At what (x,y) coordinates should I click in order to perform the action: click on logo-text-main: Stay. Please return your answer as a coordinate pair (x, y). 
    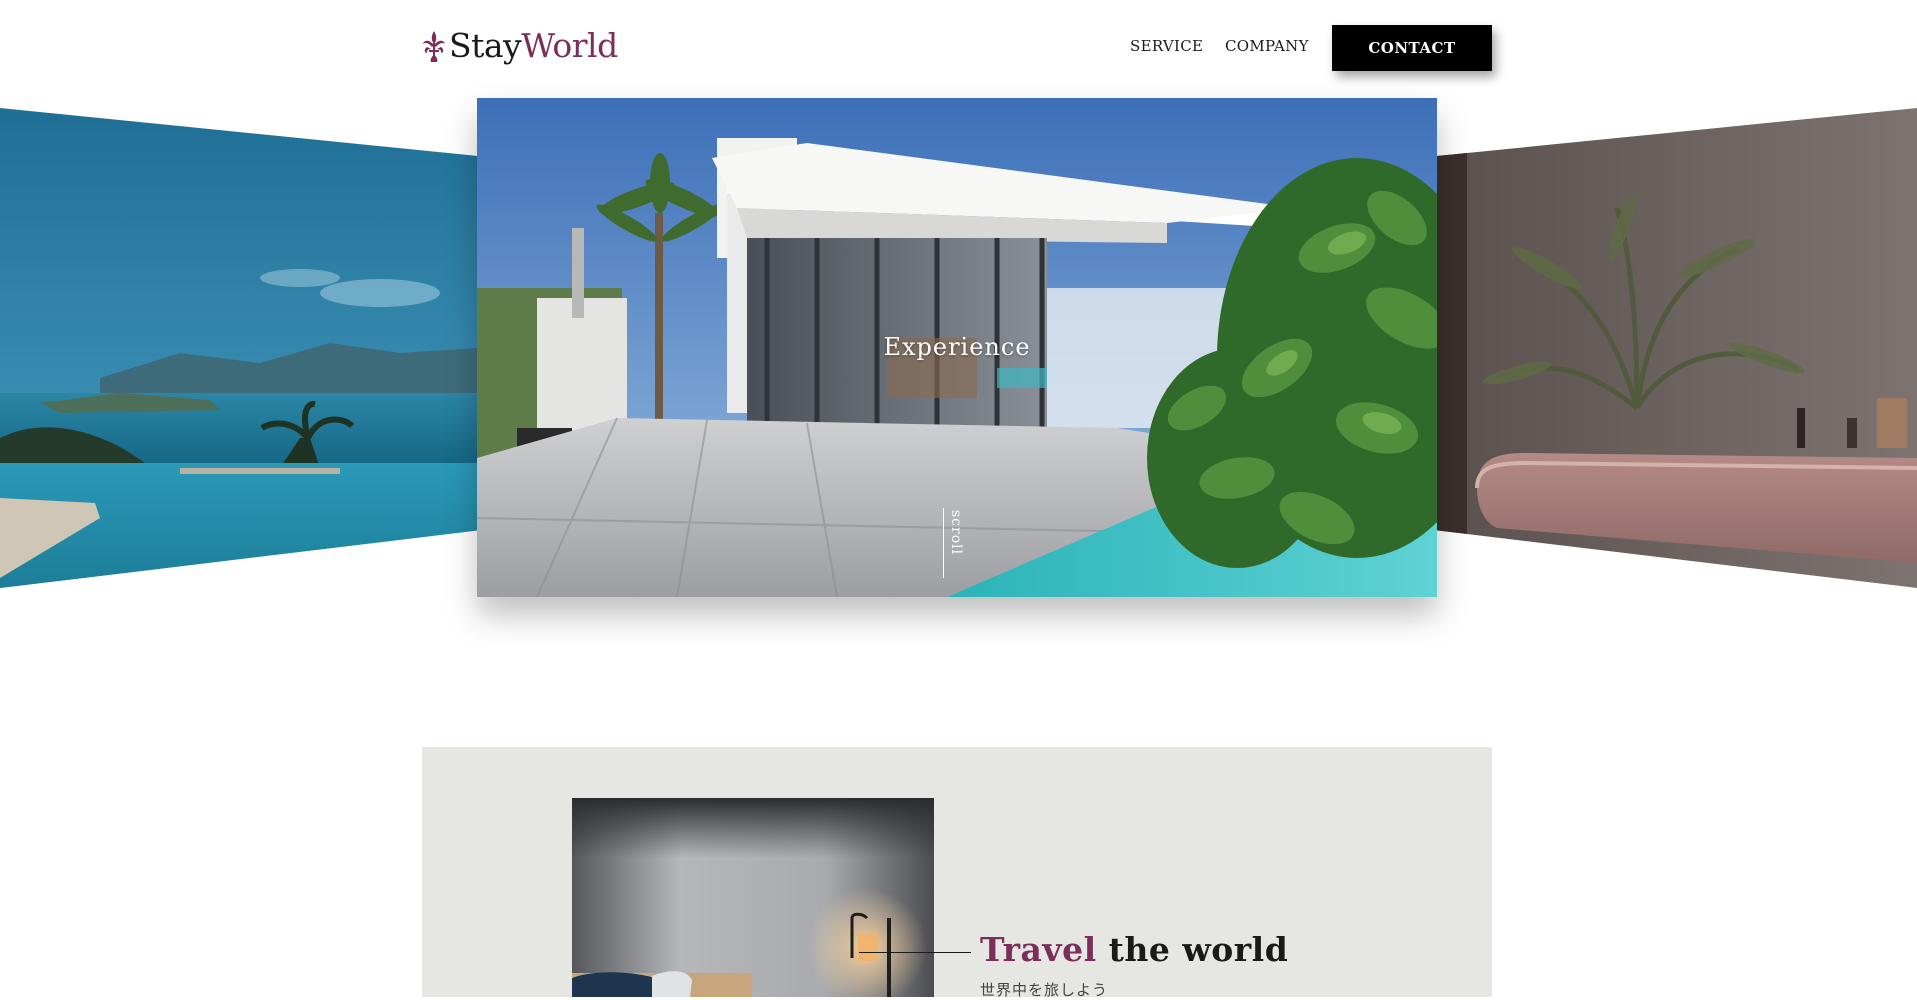
    Looking at the image, I should click on (485, 45).